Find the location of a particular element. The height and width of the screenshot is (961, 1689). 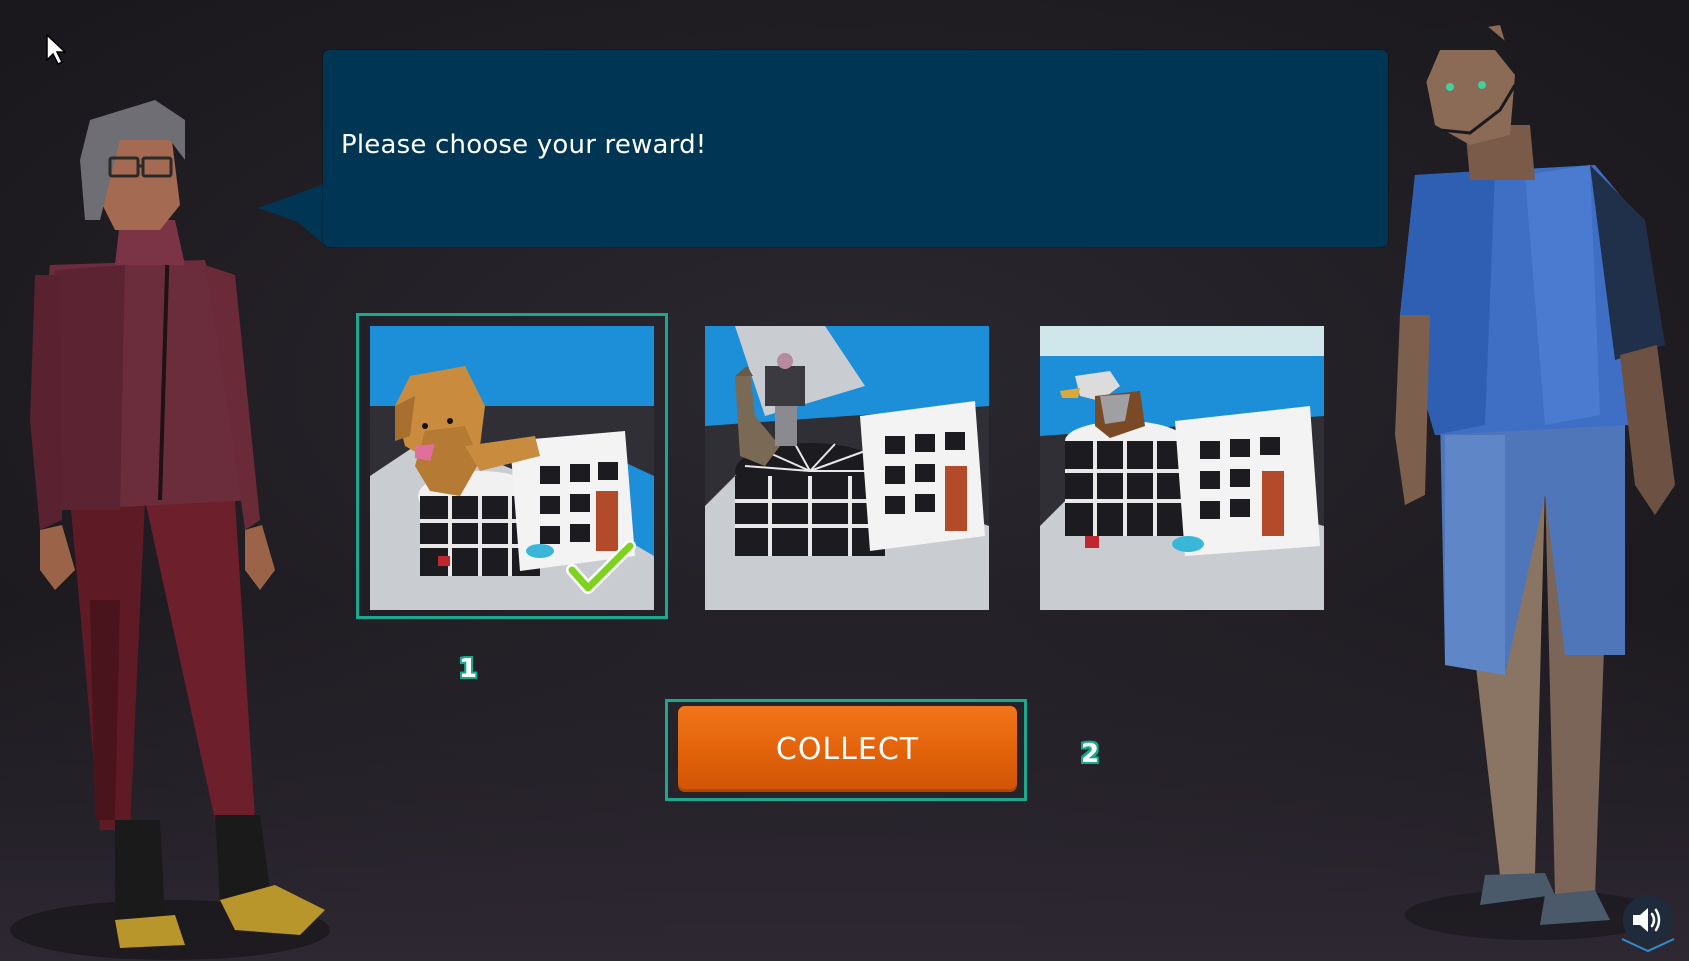

mouse-pointer-icon is located at coordinates (56, 50).